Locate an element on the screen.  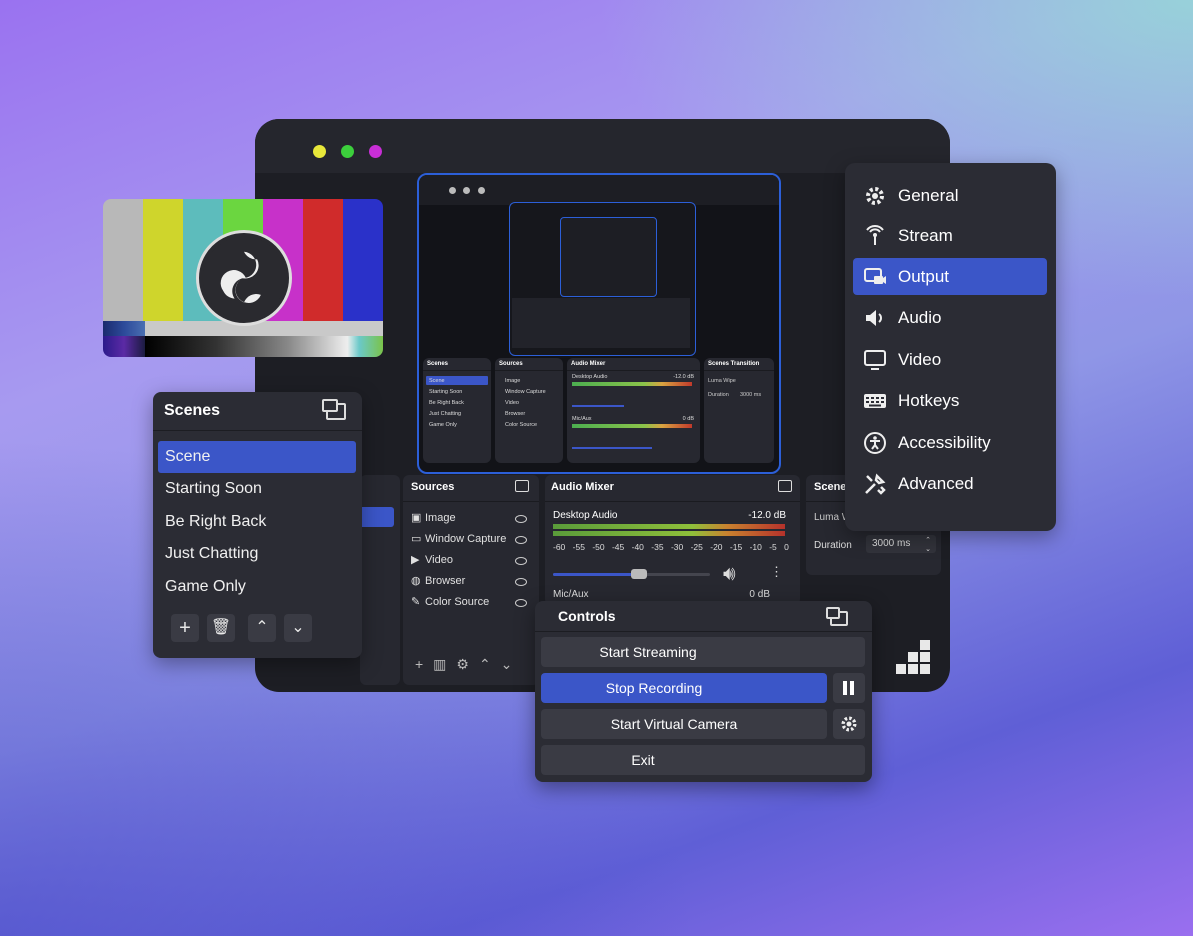
source-item: ▣ Image is located at coordinates (433, 517).